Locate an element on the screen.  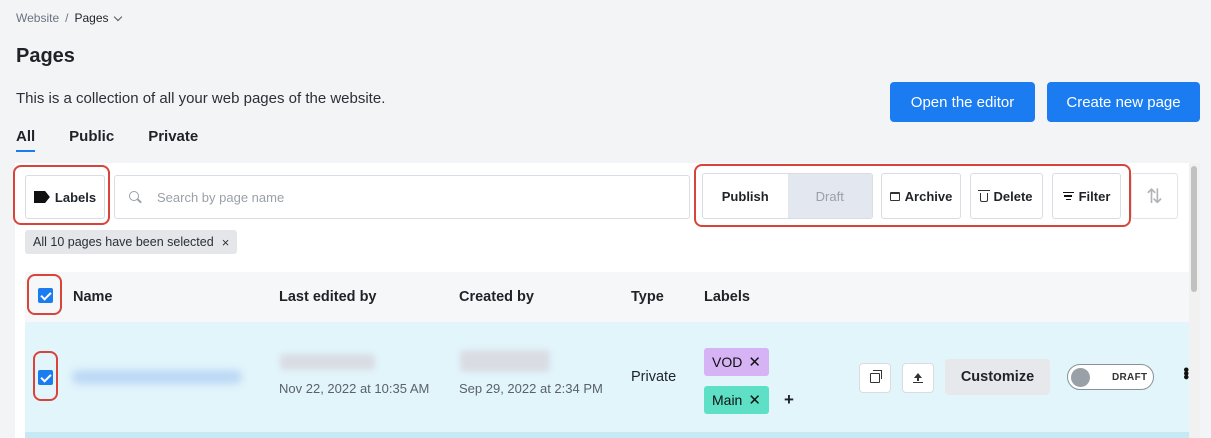
page-tabs: All Public Private is located at coordinates (107, 140).